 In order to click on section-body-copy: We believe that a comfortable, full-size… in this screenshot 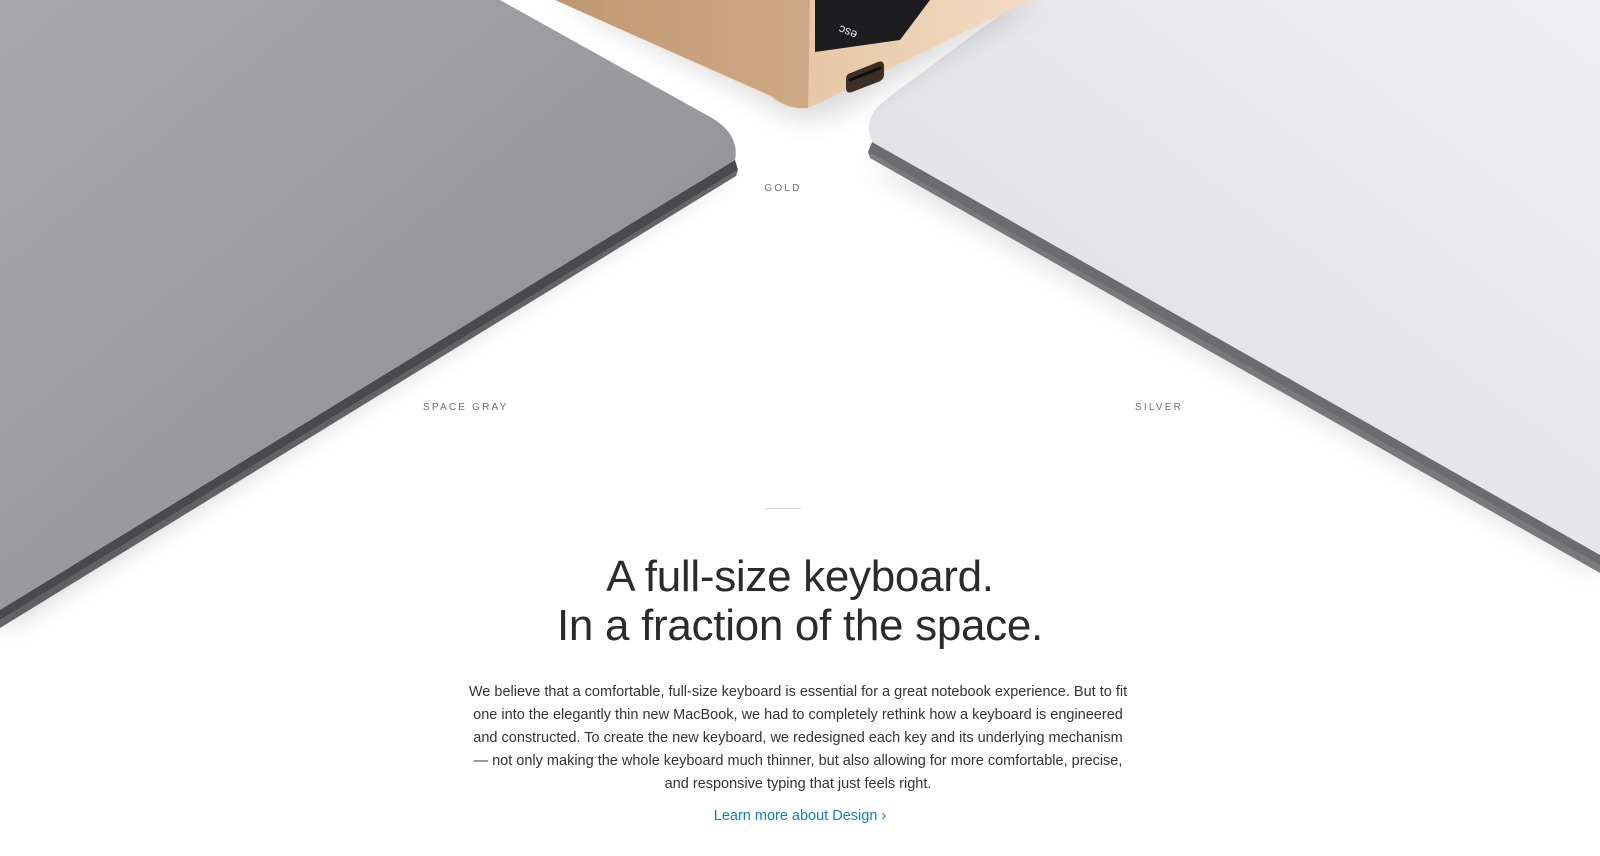, I will do `click(798, 738)`.